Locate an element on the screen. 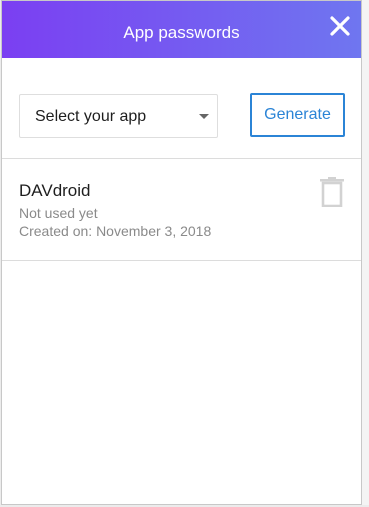  app-select-value: Select your app is located at coordinates (91, 116).